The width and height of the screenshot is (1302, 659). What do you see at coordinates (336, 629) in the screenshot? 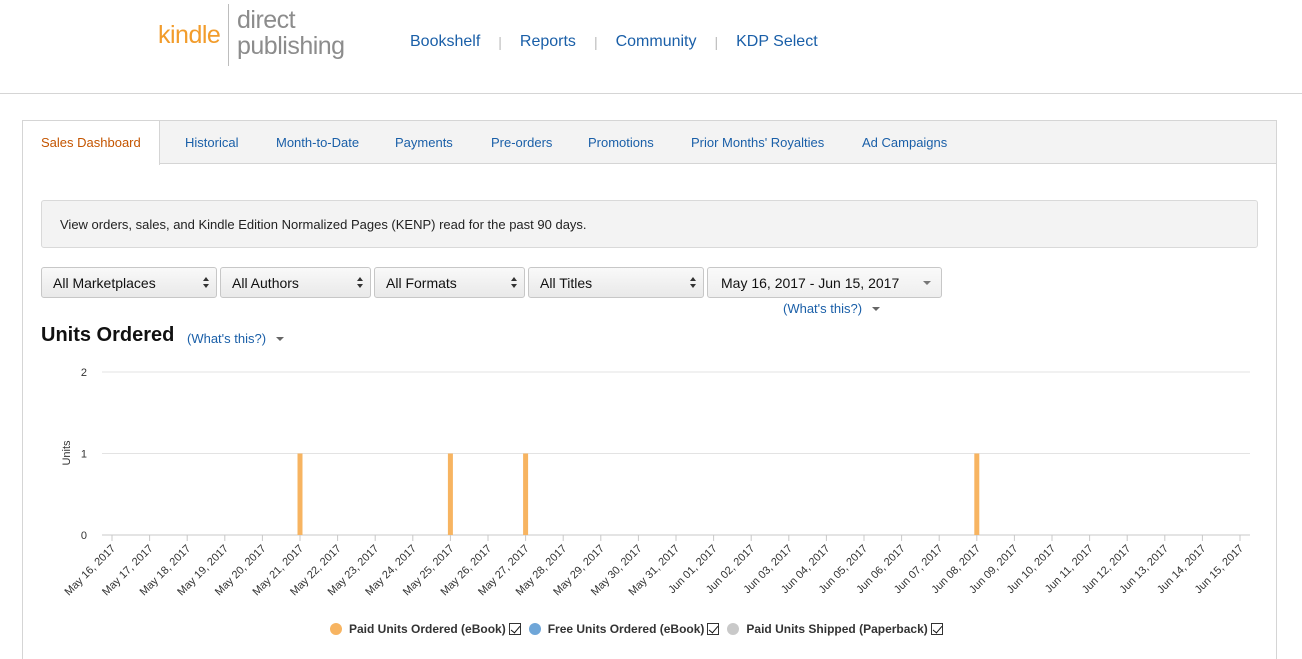
I see `legend-dot-paid-ebook` at bounding box center [336, 629].